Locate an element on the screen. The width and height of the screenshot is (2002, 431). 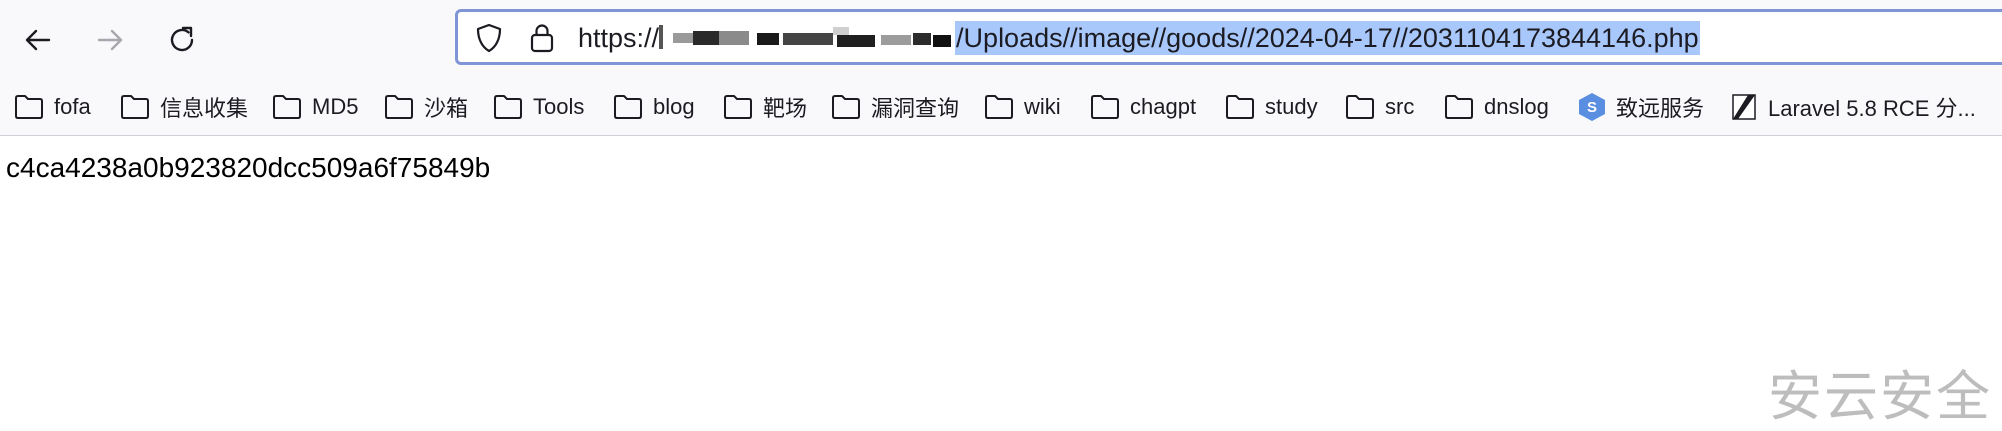
watermark: 安云安全 is located at coordinates (1880, 396).